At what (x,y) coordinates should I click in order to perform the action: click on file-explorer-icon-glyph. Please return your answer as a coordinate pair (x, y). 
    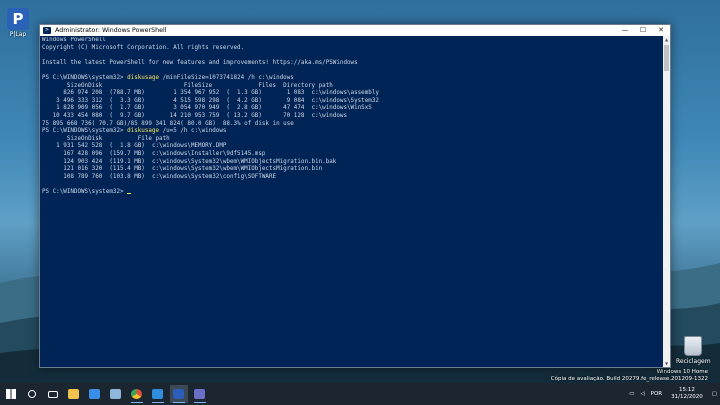
    Looking at the image, I should click on (73, 394).